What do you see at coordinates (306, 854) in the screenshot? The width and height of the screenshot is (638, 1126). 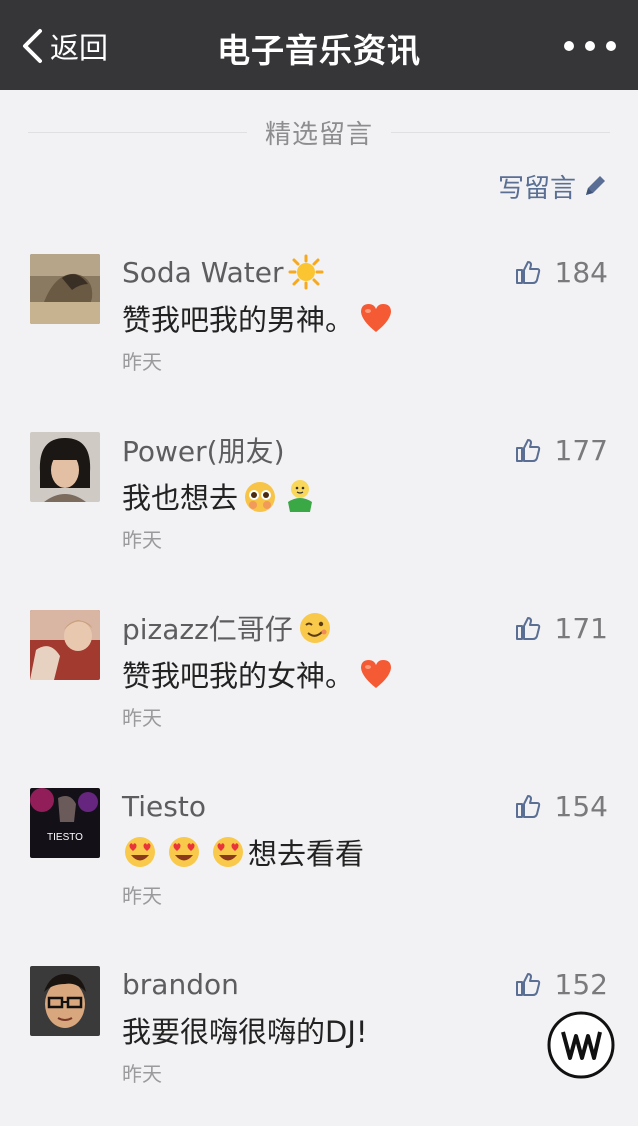 I see `comment-text-content: 想去看看` at bounding box center [306, 854].